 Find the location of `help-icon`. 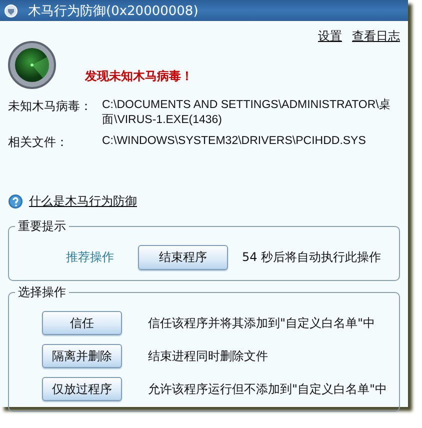

help-icon is located at coordinates (15, 201).